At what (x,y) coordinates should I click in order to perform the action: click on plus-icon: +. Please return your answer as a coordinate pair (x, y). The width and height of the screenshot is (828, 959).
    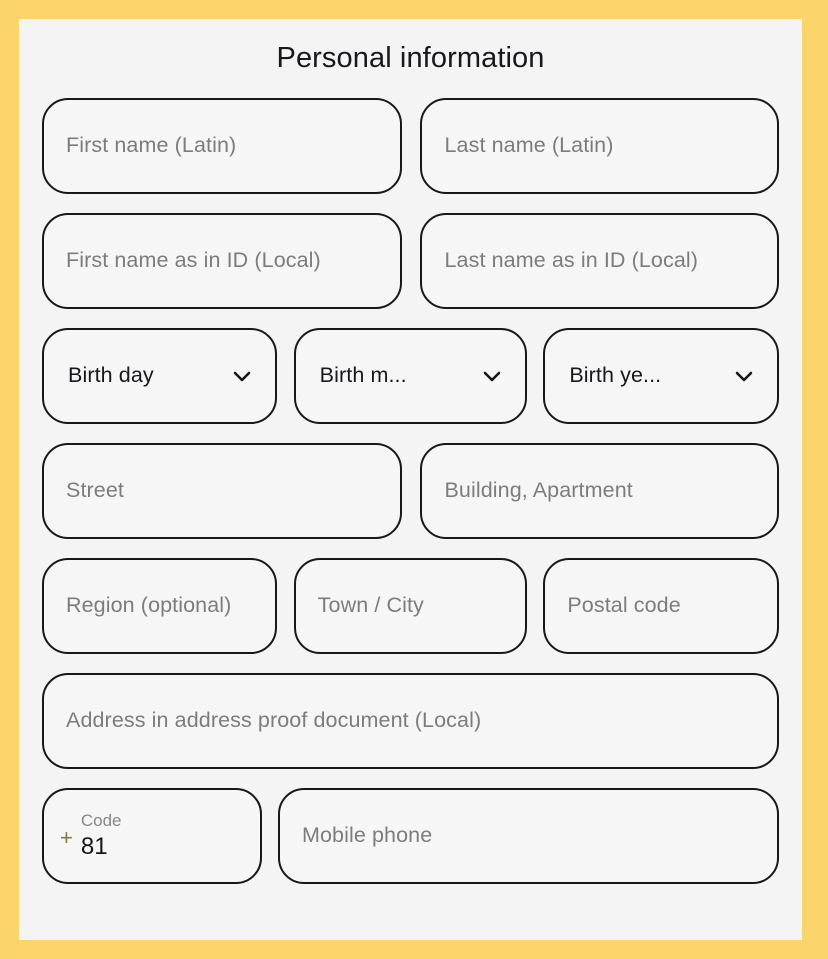
    Looking at the image, I should click on (66, 837).